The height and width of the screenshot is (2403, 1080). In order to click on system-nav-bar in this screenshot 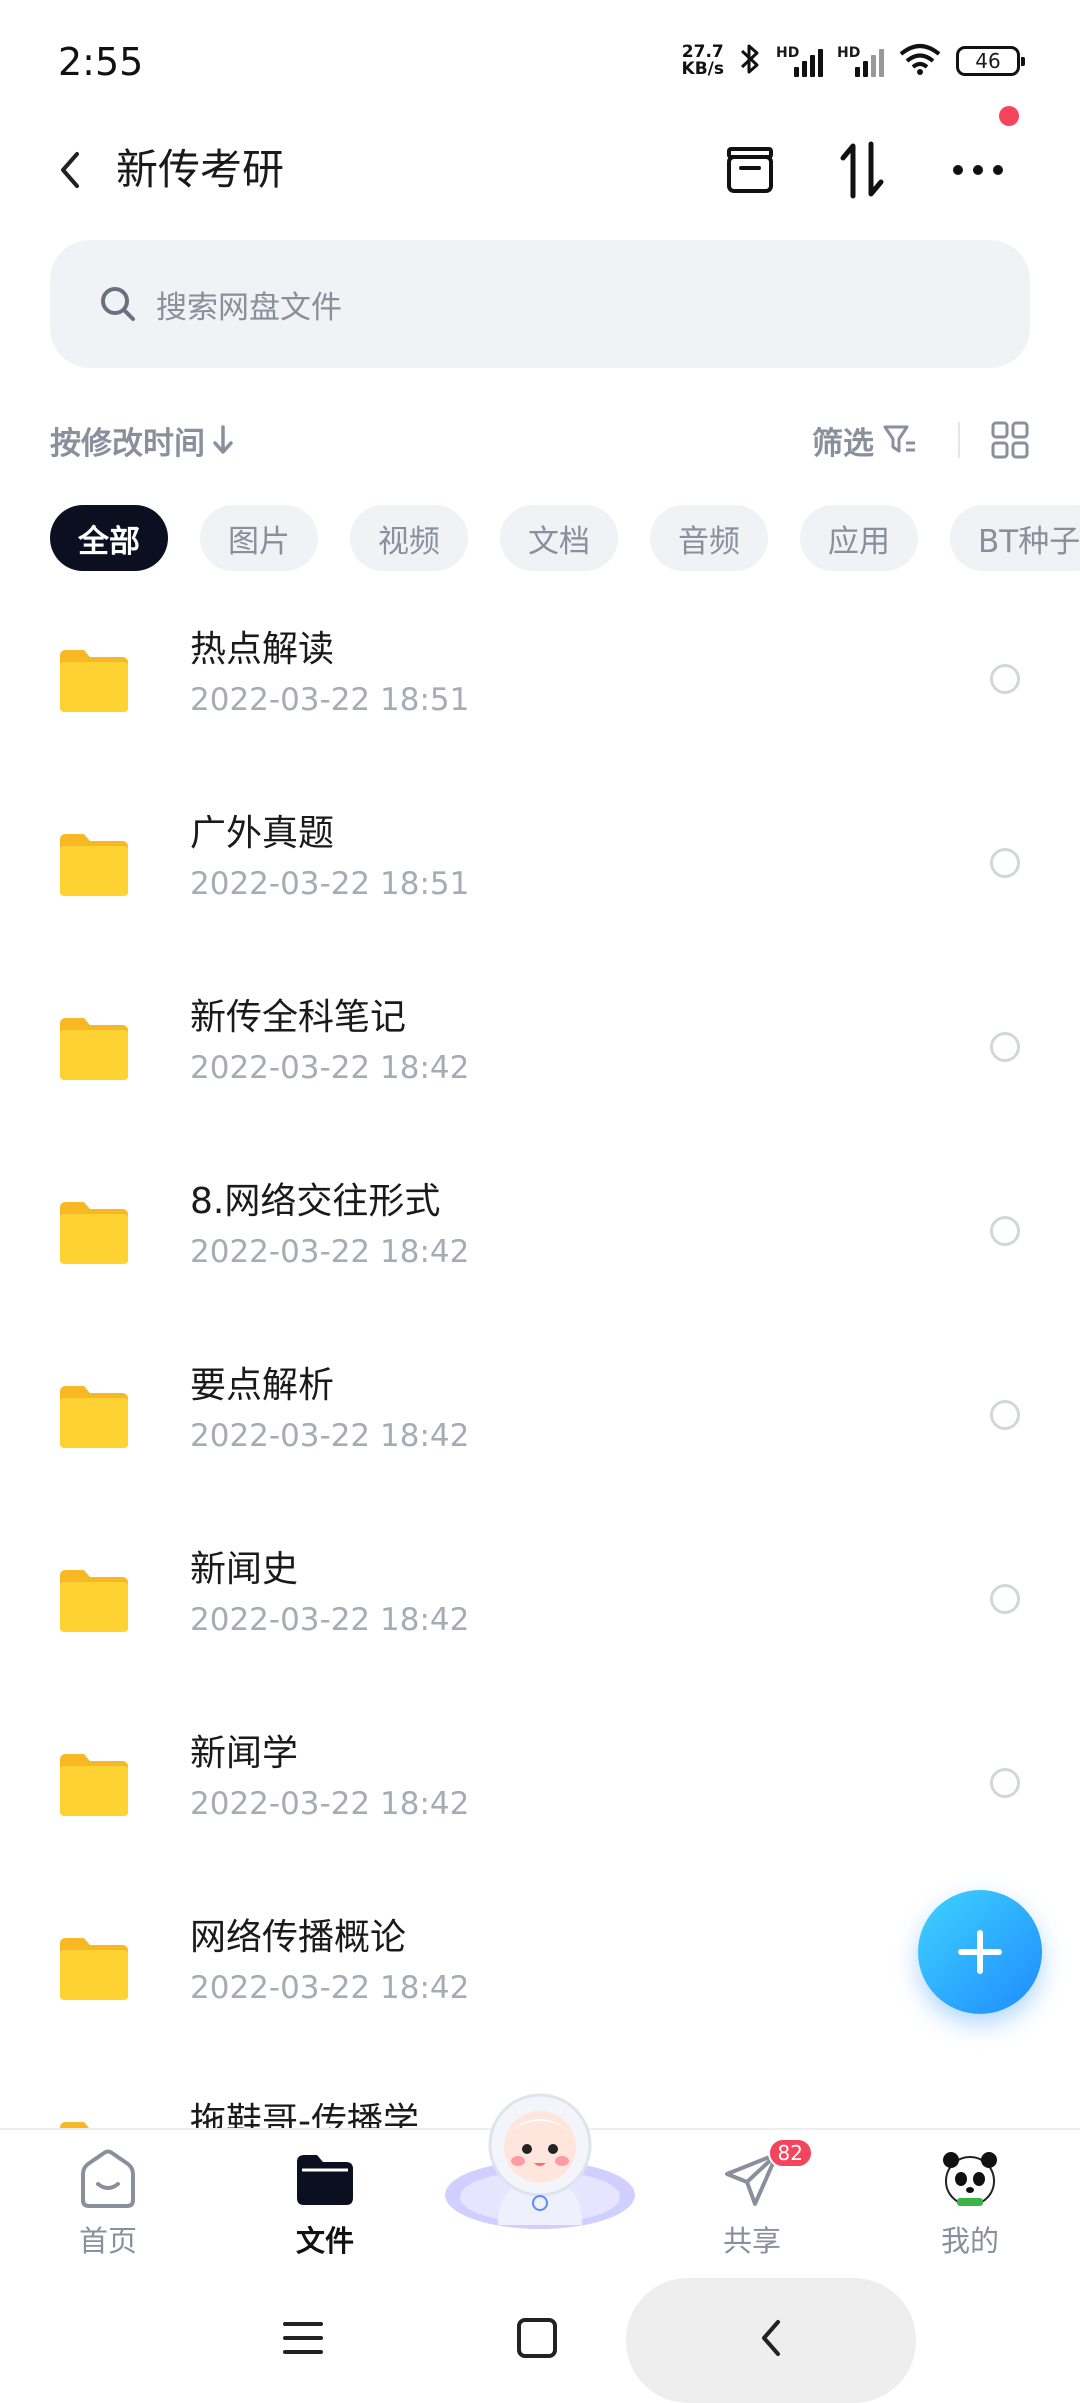, I will do `click(540, 2340)`.